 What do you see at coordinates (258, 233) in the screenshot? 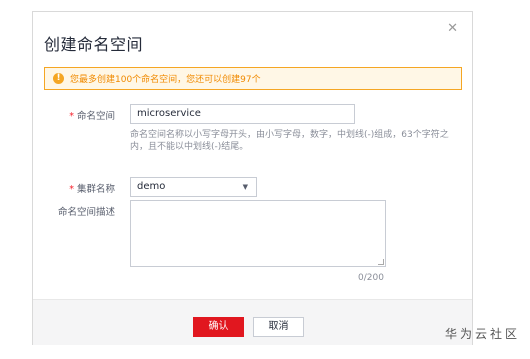
I see `description-textarea` at bounding box center [258, 233].